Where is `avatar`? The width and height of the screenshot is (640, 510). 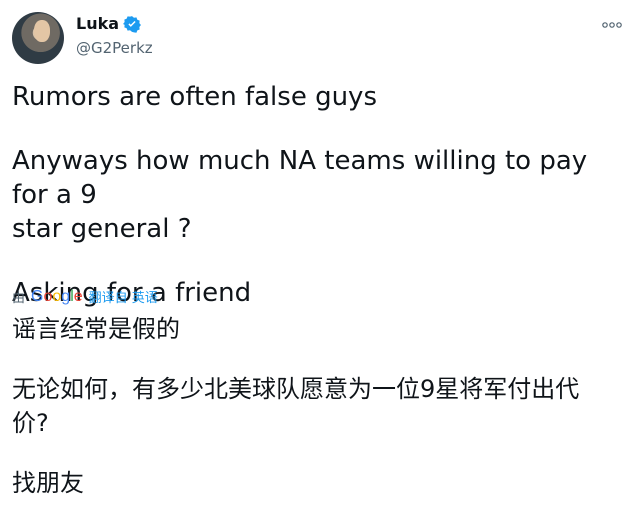
avatar is located at coordinates (38, 38).